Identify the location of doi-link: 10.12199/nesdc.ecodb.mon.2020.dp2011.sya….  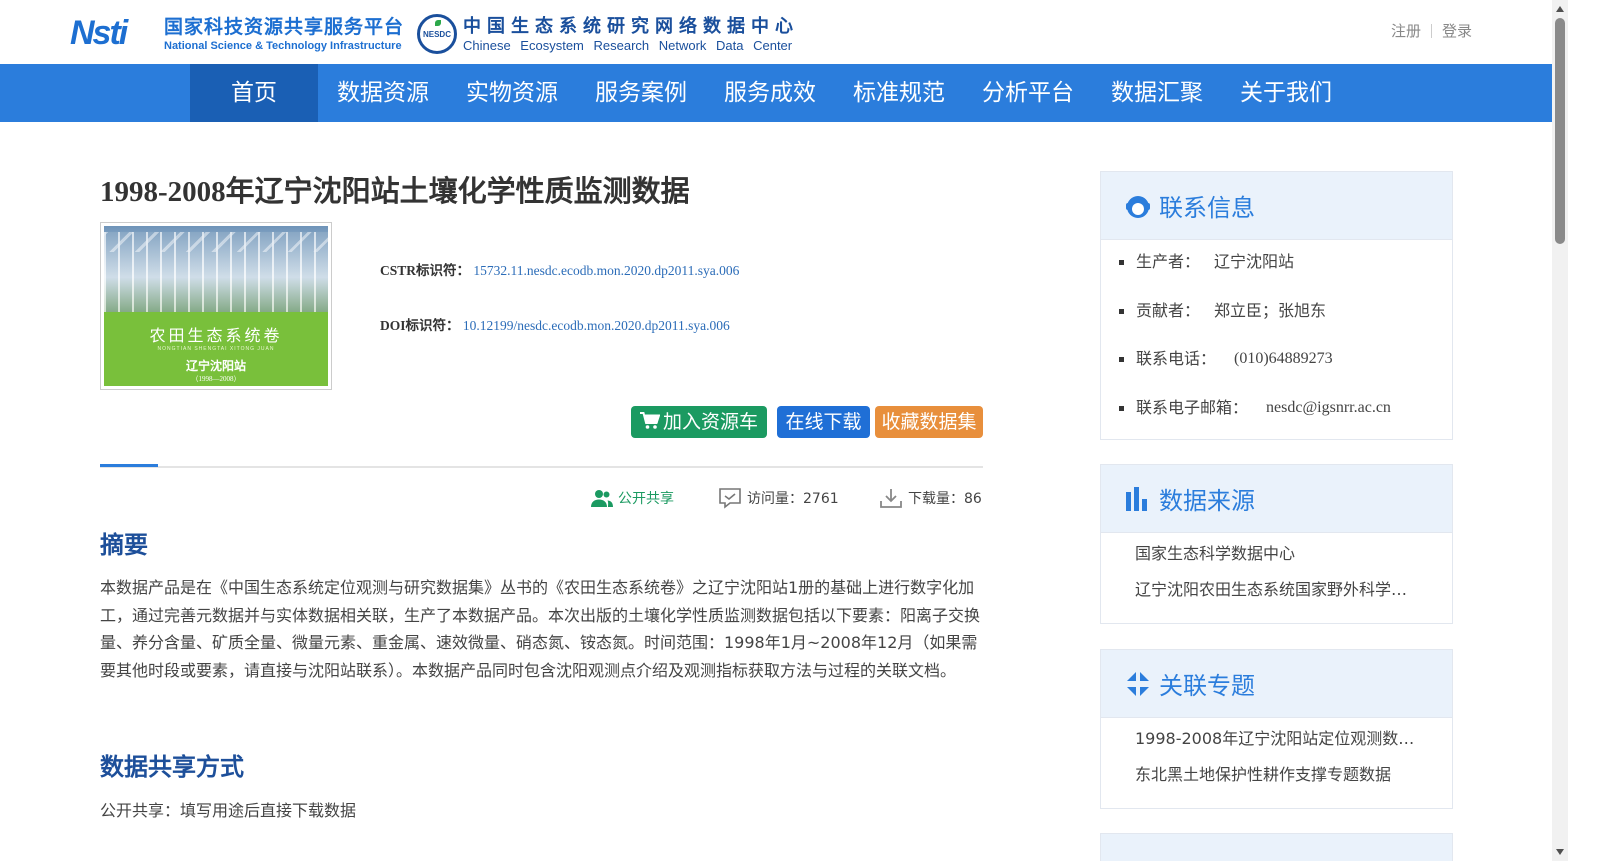
(596, 325).